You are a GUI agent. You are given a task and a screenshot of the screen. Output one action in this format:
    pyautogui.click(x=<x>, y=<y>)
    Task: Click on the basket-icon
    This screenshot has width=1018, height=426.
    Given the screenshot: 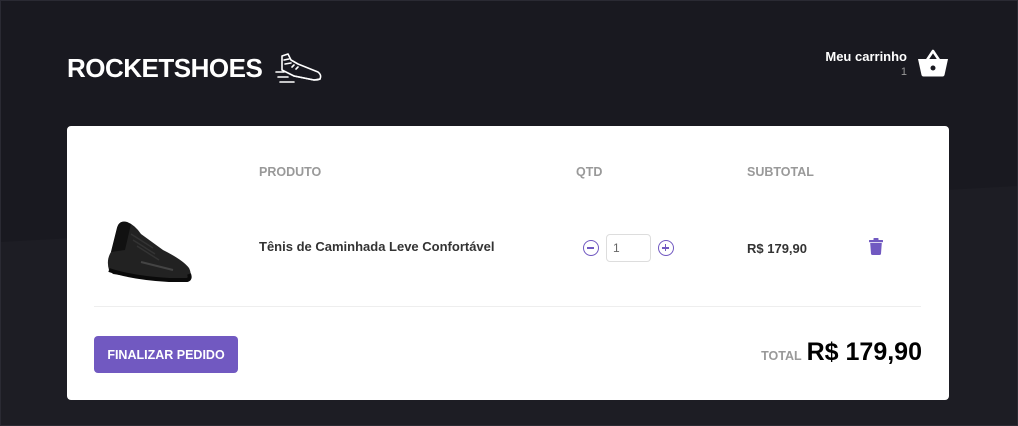 What is the action you would take?
    pyautogui.click(x=933, y=63)
    